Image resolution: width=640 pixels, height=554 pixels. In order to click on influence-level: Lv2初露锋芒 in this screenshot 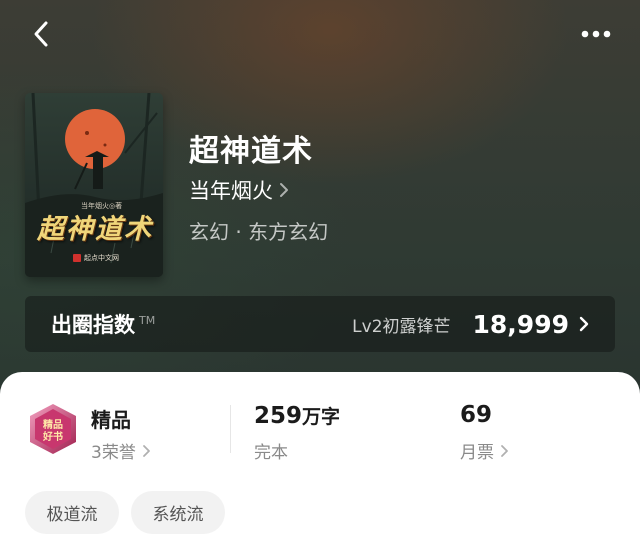, I will do `click(401, 326)`.